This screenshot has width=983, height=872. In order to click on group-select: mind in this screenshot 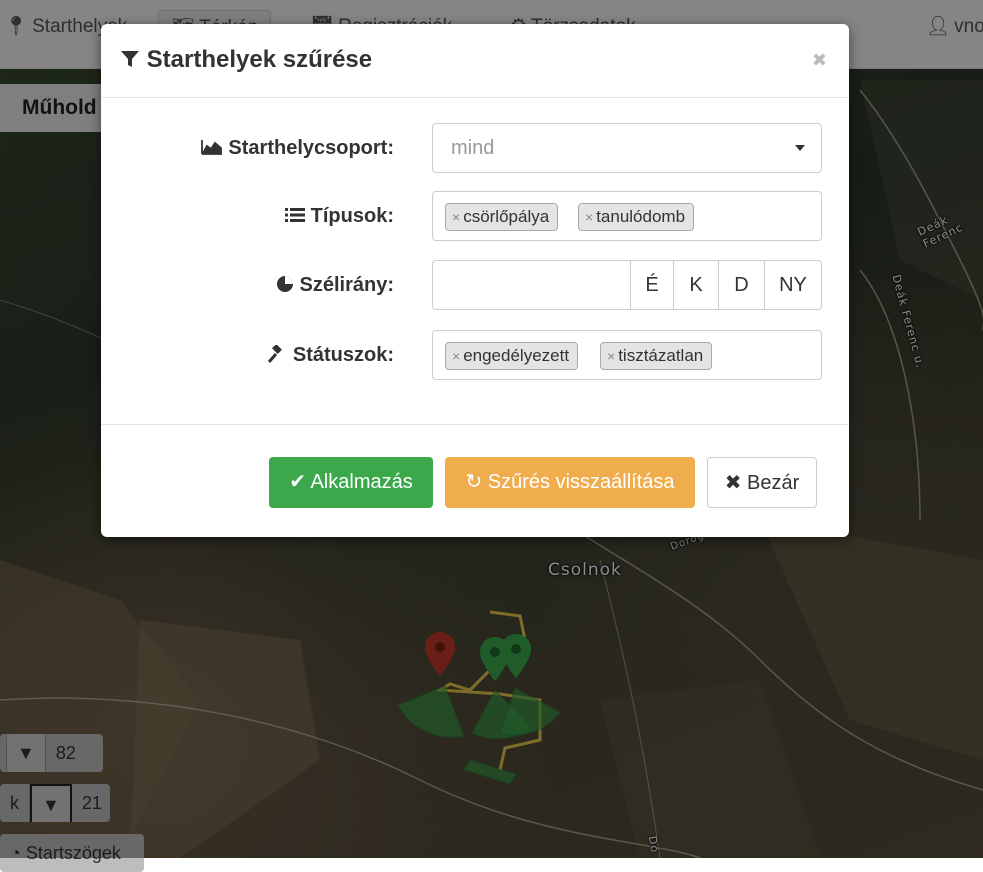, I will do `click(627, 148)`.